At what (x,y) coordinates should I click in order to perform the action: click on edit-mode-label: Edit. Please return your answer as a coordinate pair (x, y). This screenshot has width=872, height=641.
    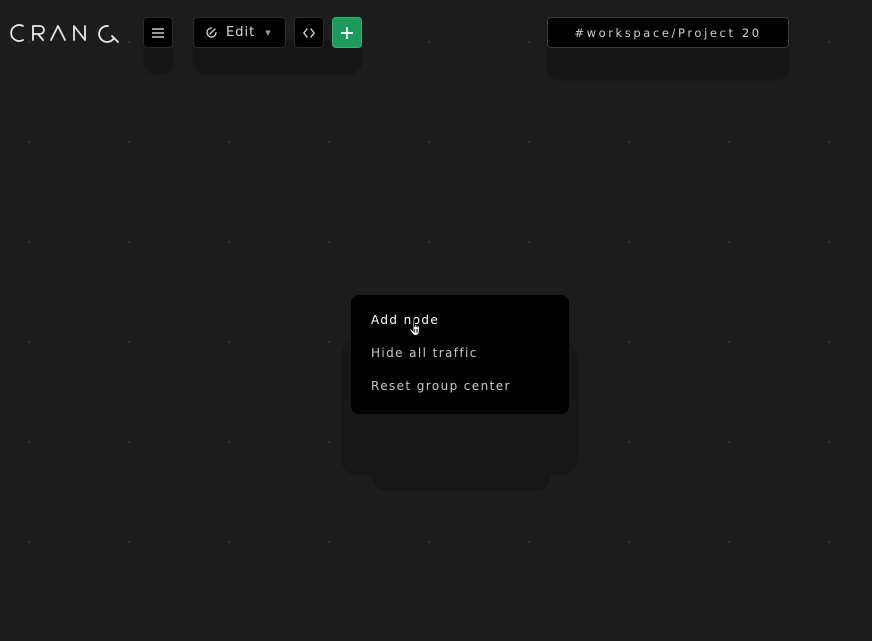
    Looking at the image, I should click on (241, 32).